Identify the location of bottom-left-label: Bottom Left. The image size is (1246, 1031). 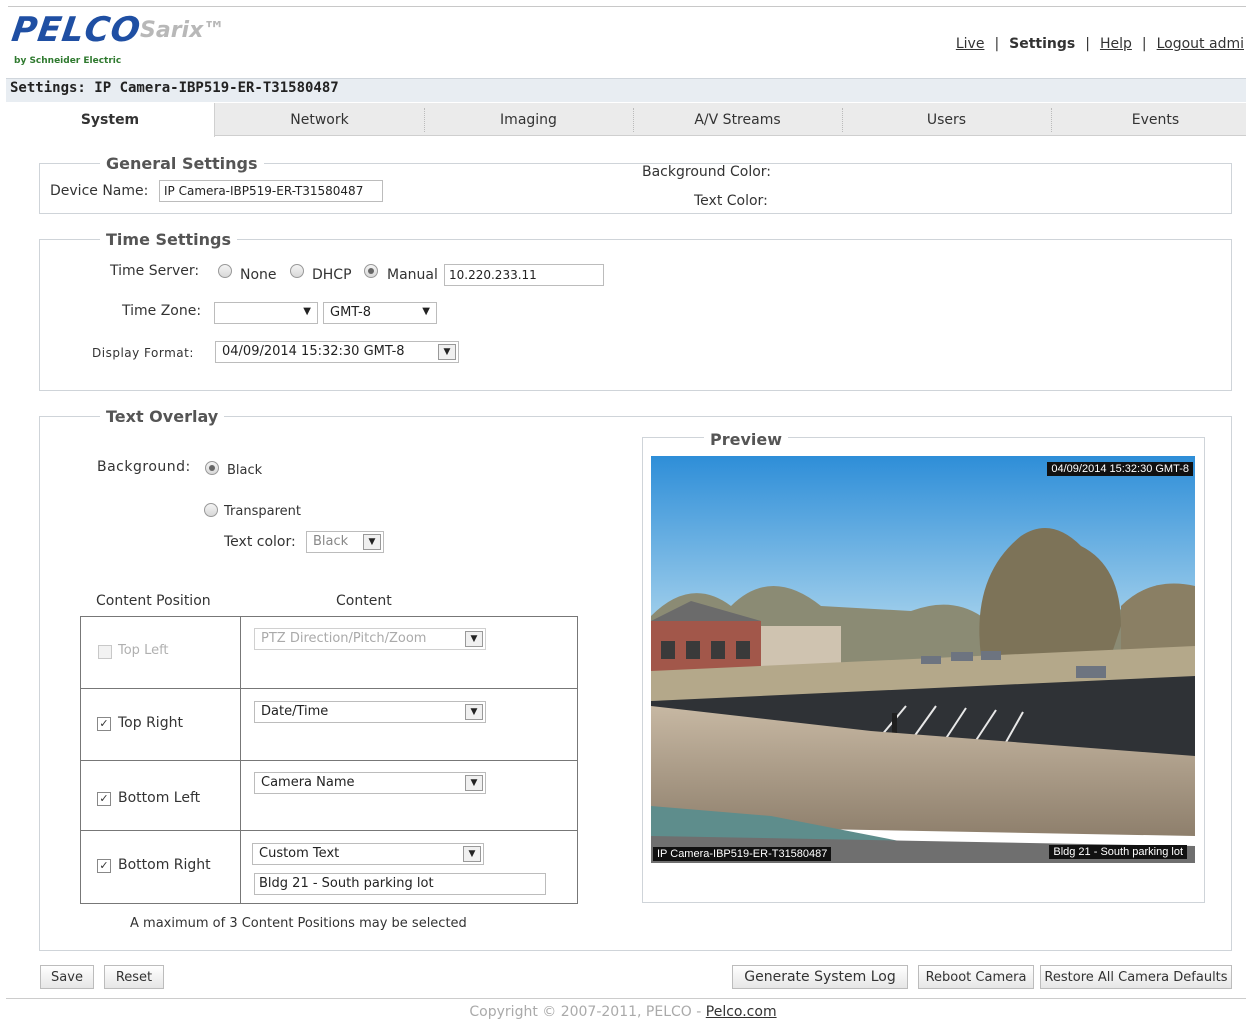
(159, 798).